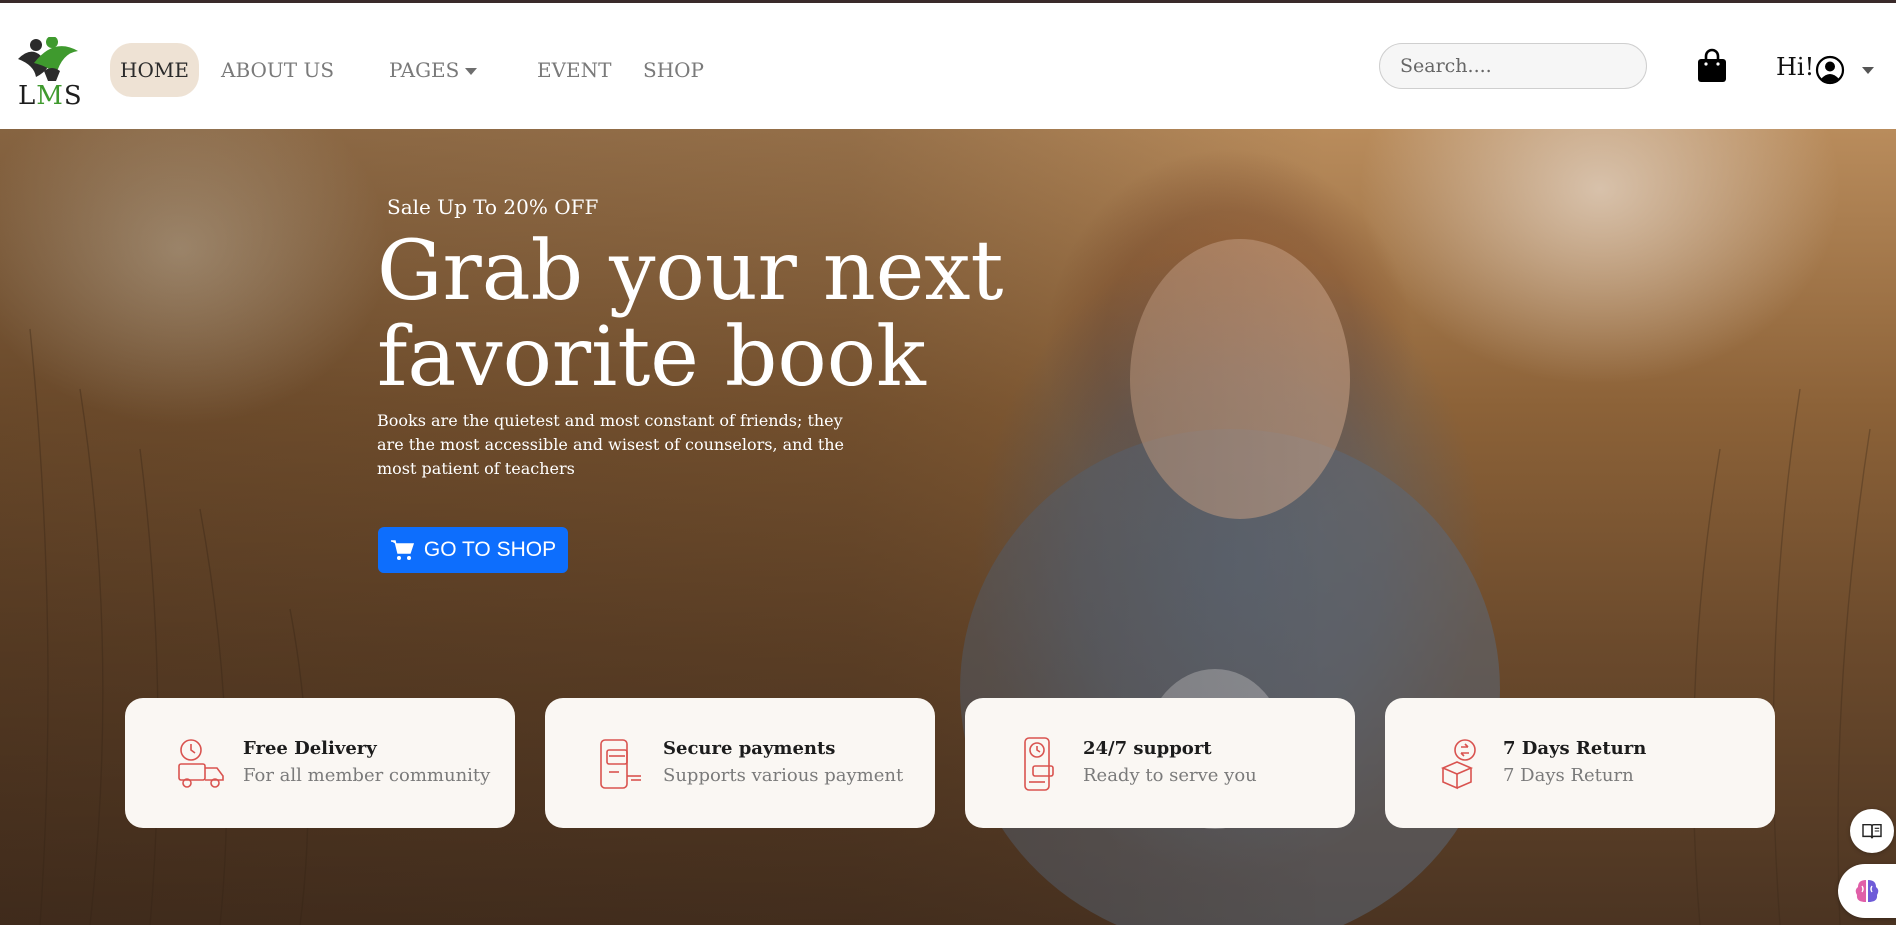 The image size is (1896, 929). I want to click on nav-shop: SHOP, so click(673, 70).